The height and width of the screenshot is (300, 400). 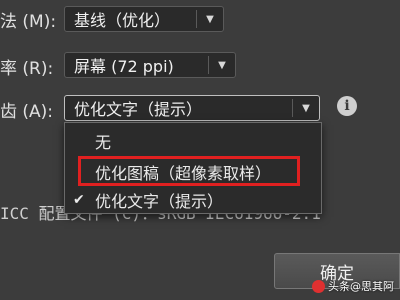 What do you see at coordinates (159, 201) in the screenshot?
I see `option-label: 优化文字（提示）` at bounding box center [159, 201].